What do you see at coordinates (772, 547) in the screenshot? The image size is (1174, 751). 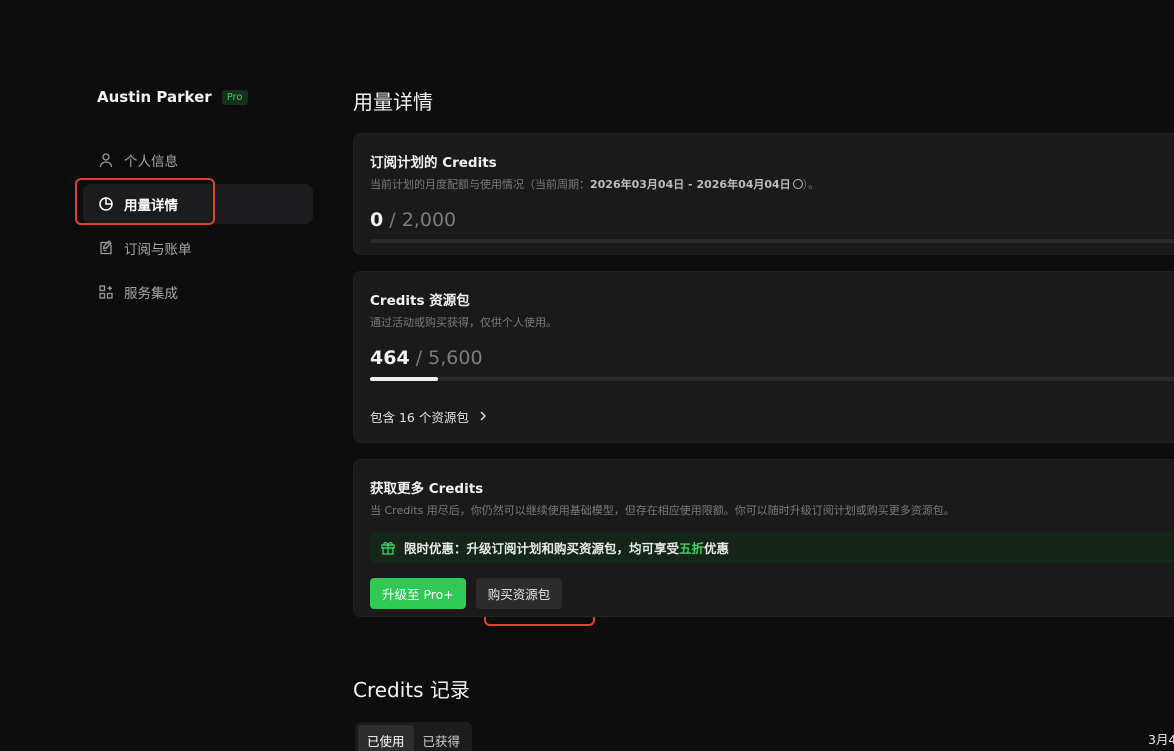 I see `promo-banner: 限时优惠：升级订阅计划和购买资源包，均可享受五折优惠` at bounding box center [772, 547].